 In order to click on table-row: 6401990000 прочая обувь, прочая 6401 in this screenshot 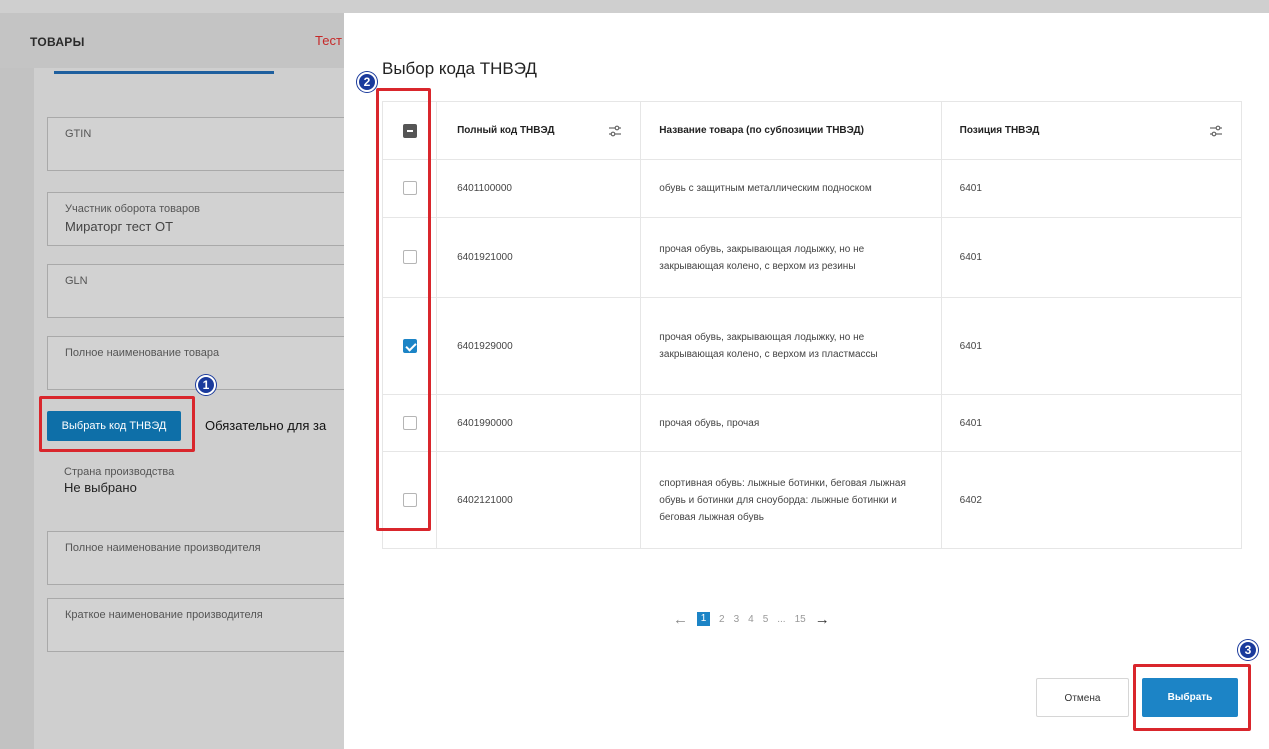, I will do `click(812, 423)`.